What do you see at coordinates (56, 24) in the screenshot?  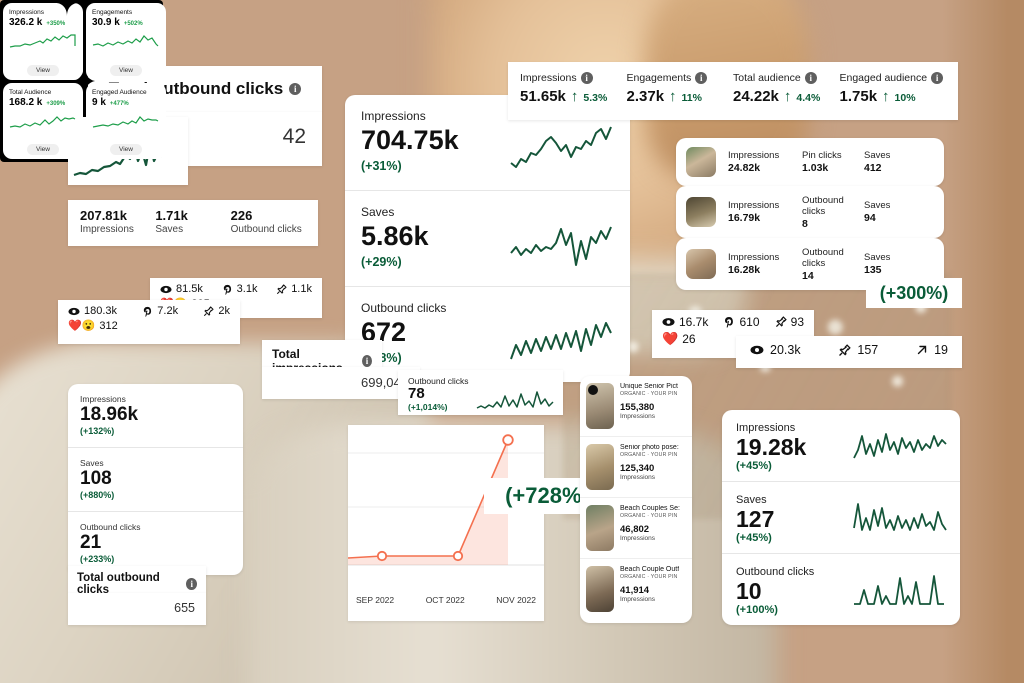 I see `quadrant-delta: +350%` at bounding box center [56, 24].